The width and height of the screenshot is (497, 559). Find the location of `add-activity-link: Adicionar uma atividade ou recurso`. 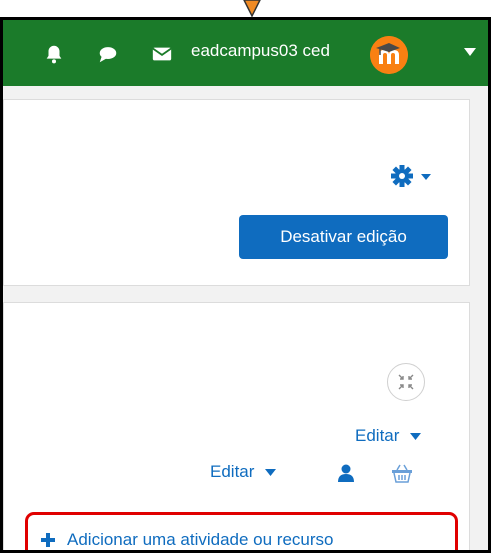

add-activity-link: Adicionar uma atividade ou recurso is located at coordinates (187, 540).